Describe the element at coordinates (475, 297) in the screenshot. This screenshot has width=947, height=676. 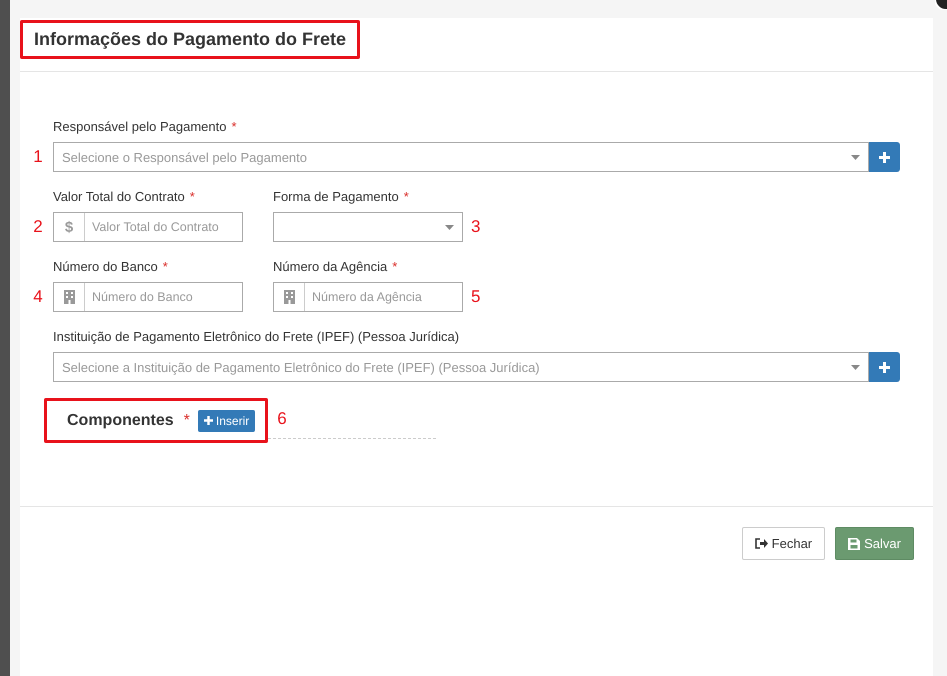
I see `callout-number: 5` at that location.